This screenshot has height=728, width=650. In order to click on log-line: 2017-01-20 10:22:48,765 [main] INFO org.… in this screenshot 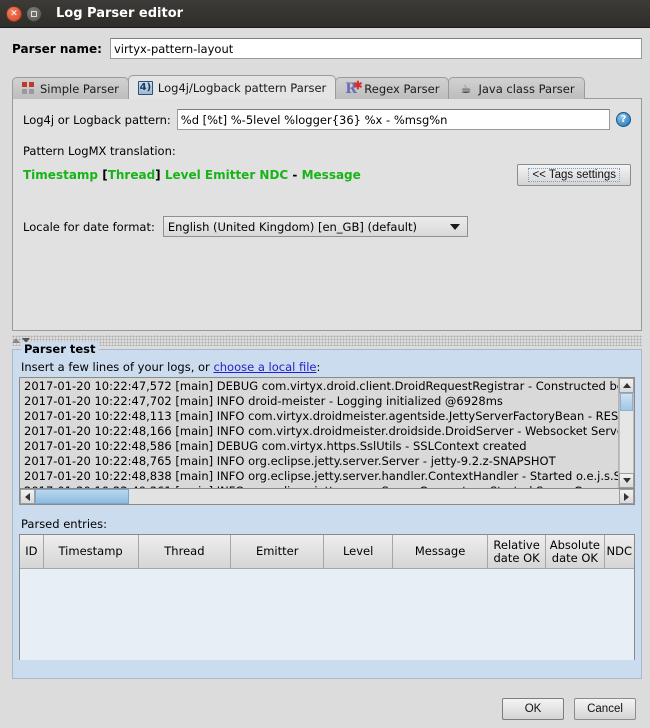, I will do `click(290, 461)`.